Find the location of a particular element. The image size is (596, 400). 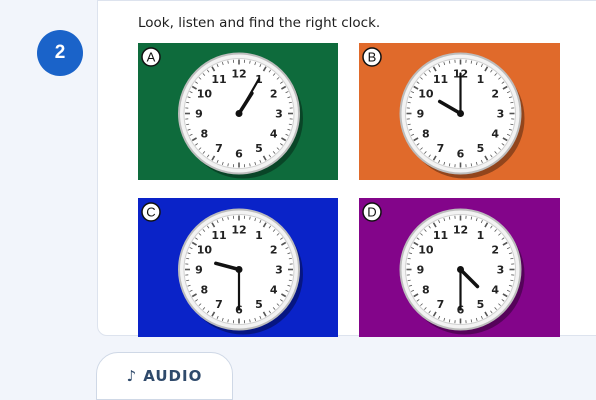

option-letter-badge: A is located at coordinates (151, 57).